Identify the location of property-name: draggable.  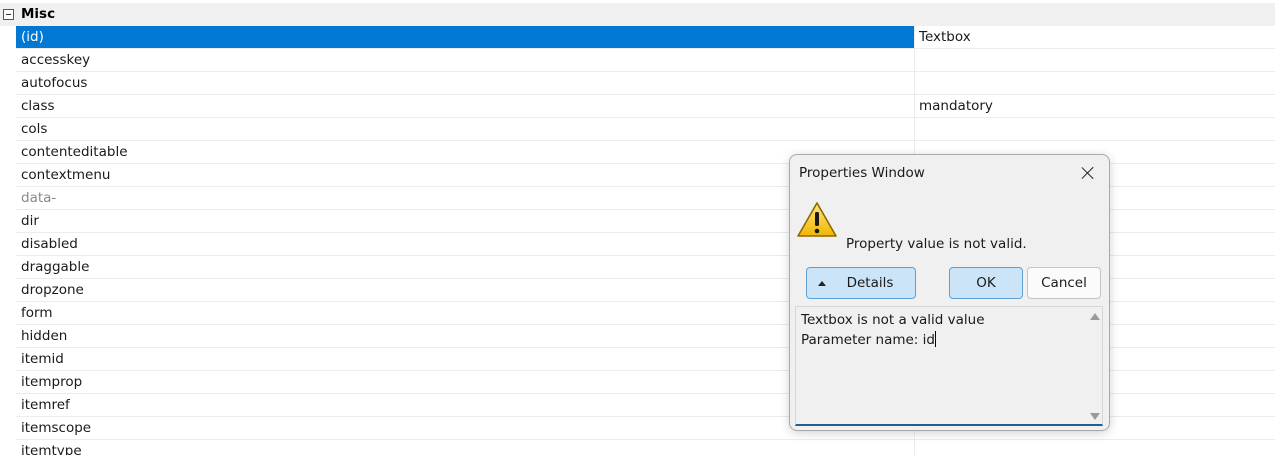
(465, 267).